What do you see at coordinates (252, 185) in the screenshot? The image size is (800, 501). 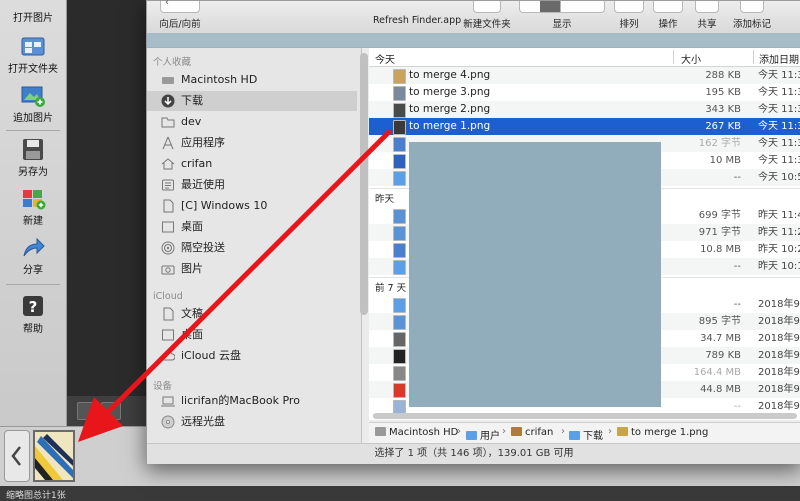 I see `sidebar-item-recents: 最近使用` at bounding box center [252, 185].